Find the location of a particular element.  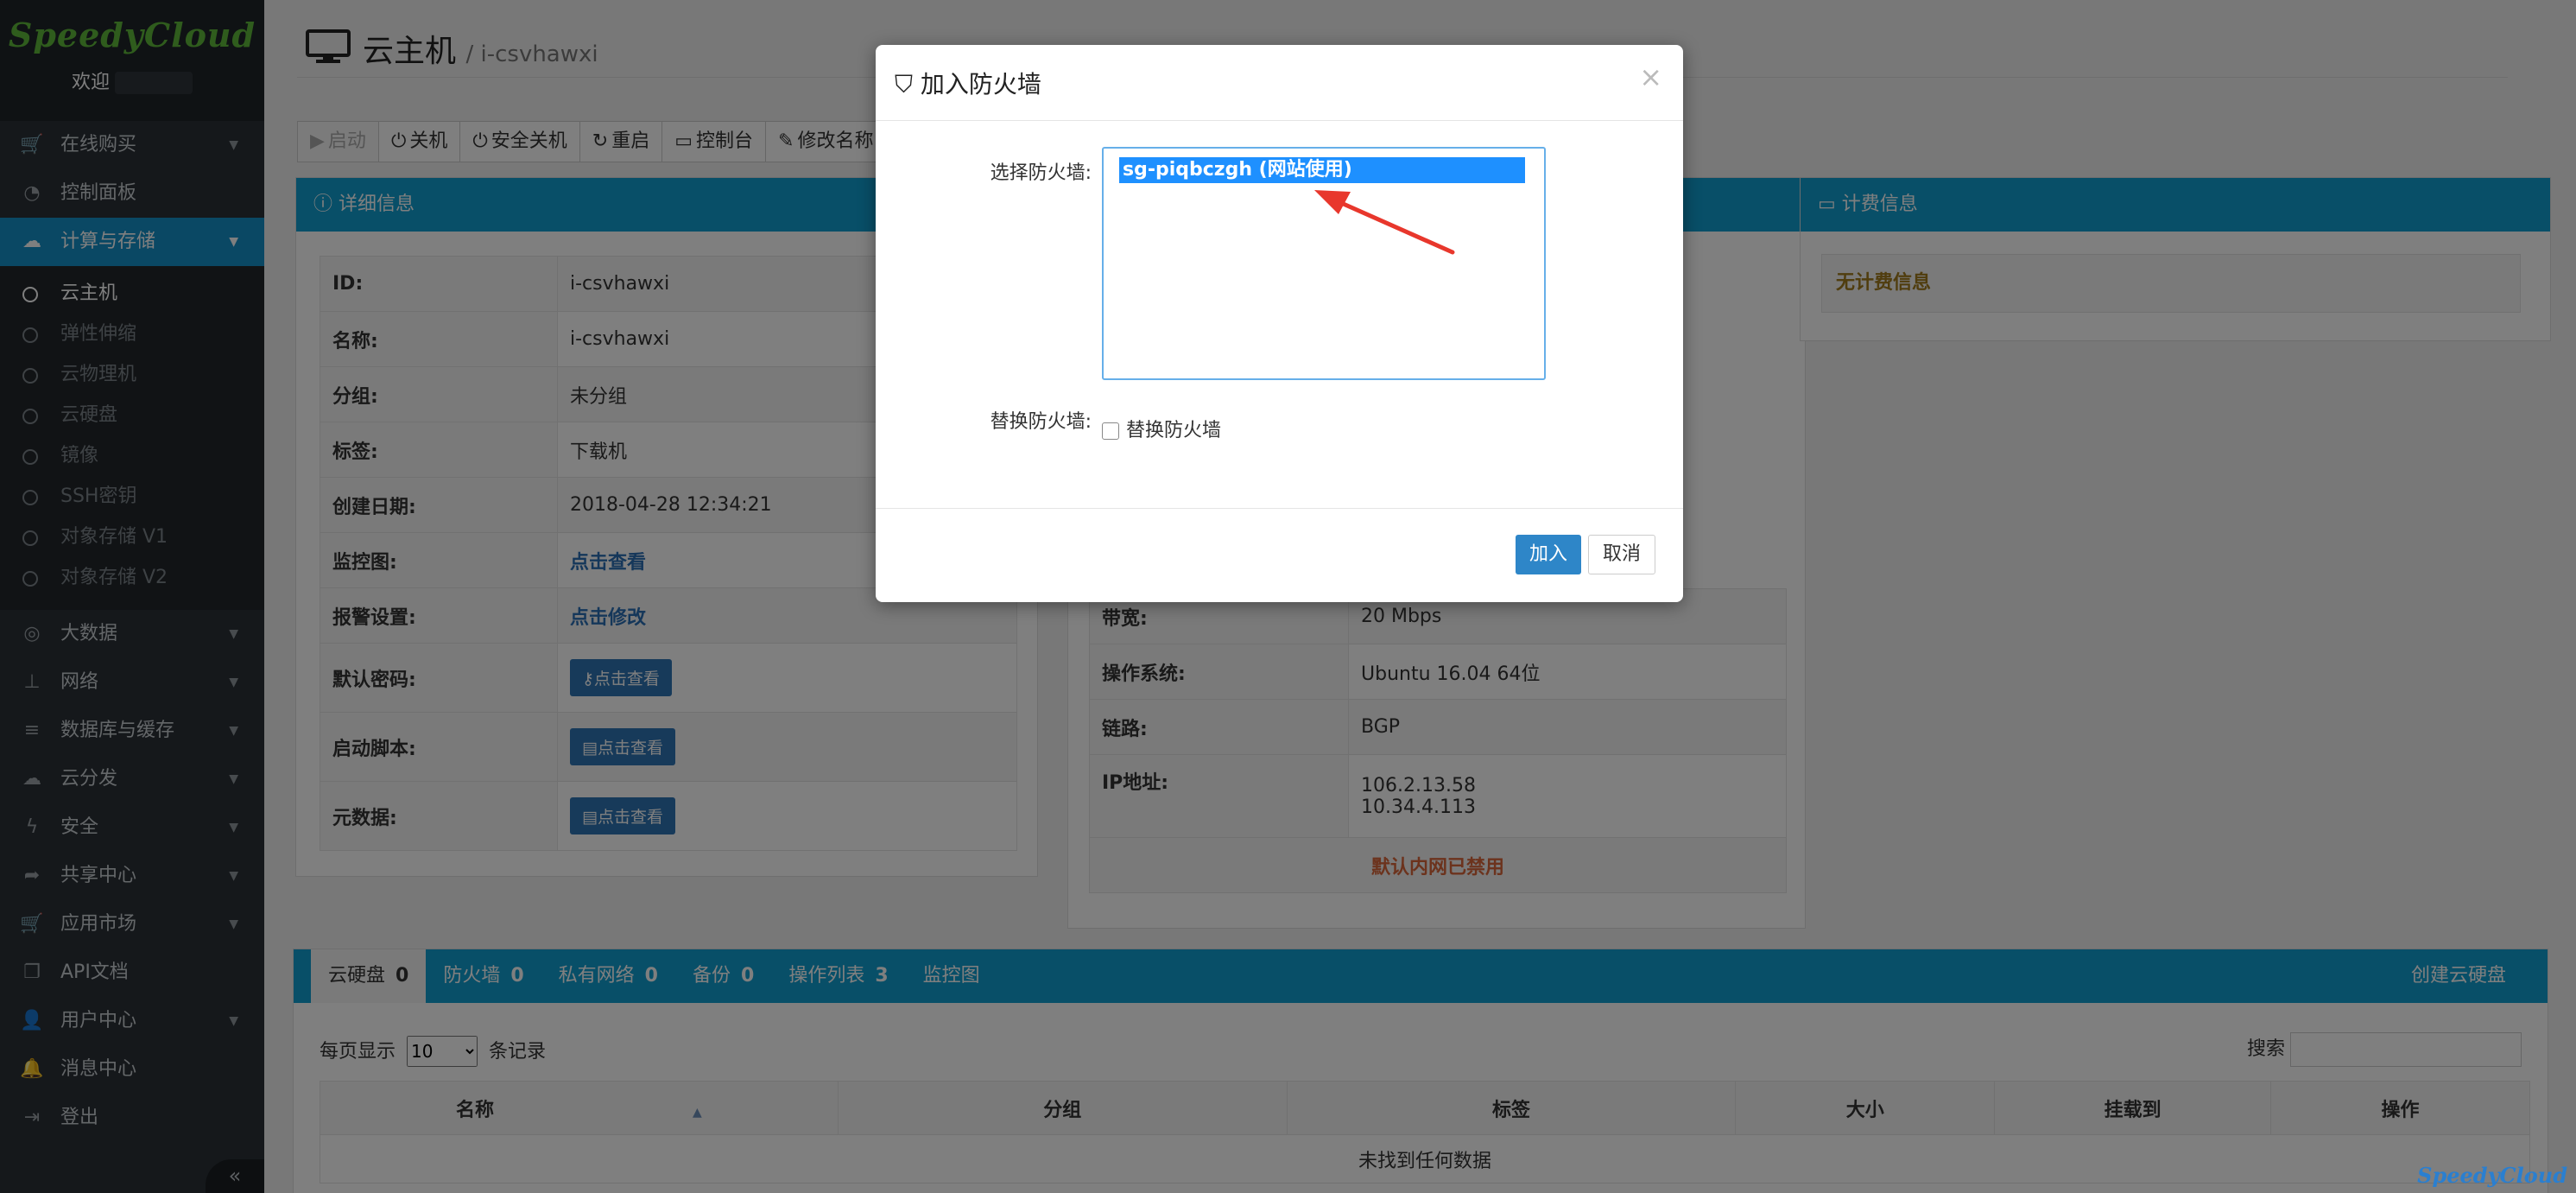

shield-icon: ⛉ is located at coordinates (908, 84).